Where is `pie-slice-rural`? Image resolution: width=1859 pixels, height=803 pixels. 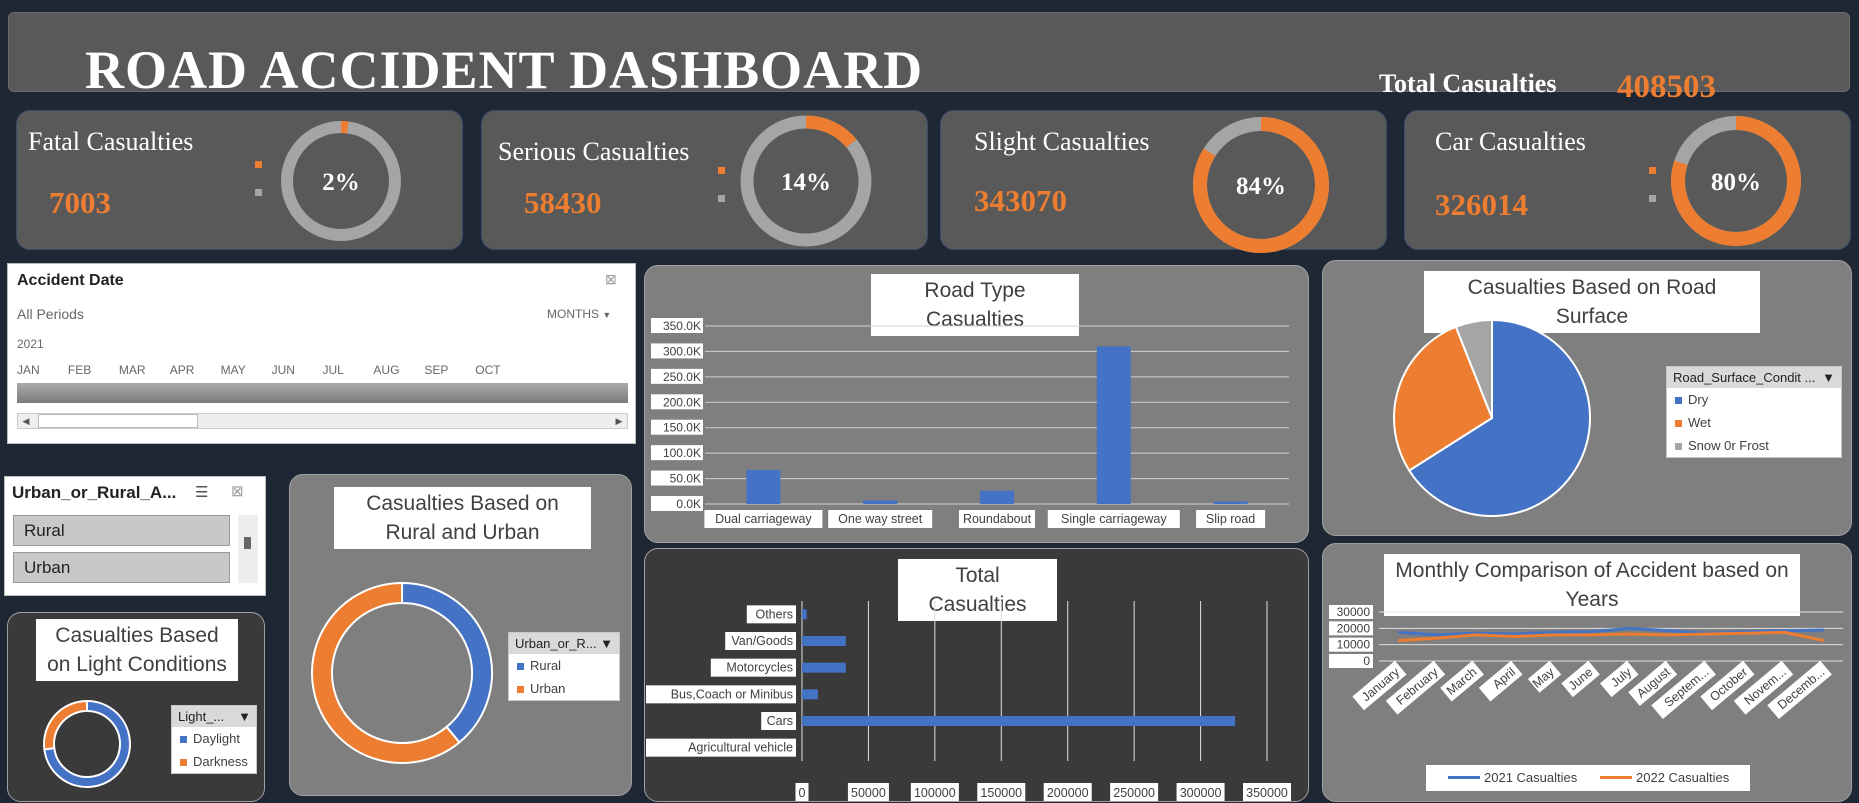 pie-slice-rural is located at coordinates (447, 662).